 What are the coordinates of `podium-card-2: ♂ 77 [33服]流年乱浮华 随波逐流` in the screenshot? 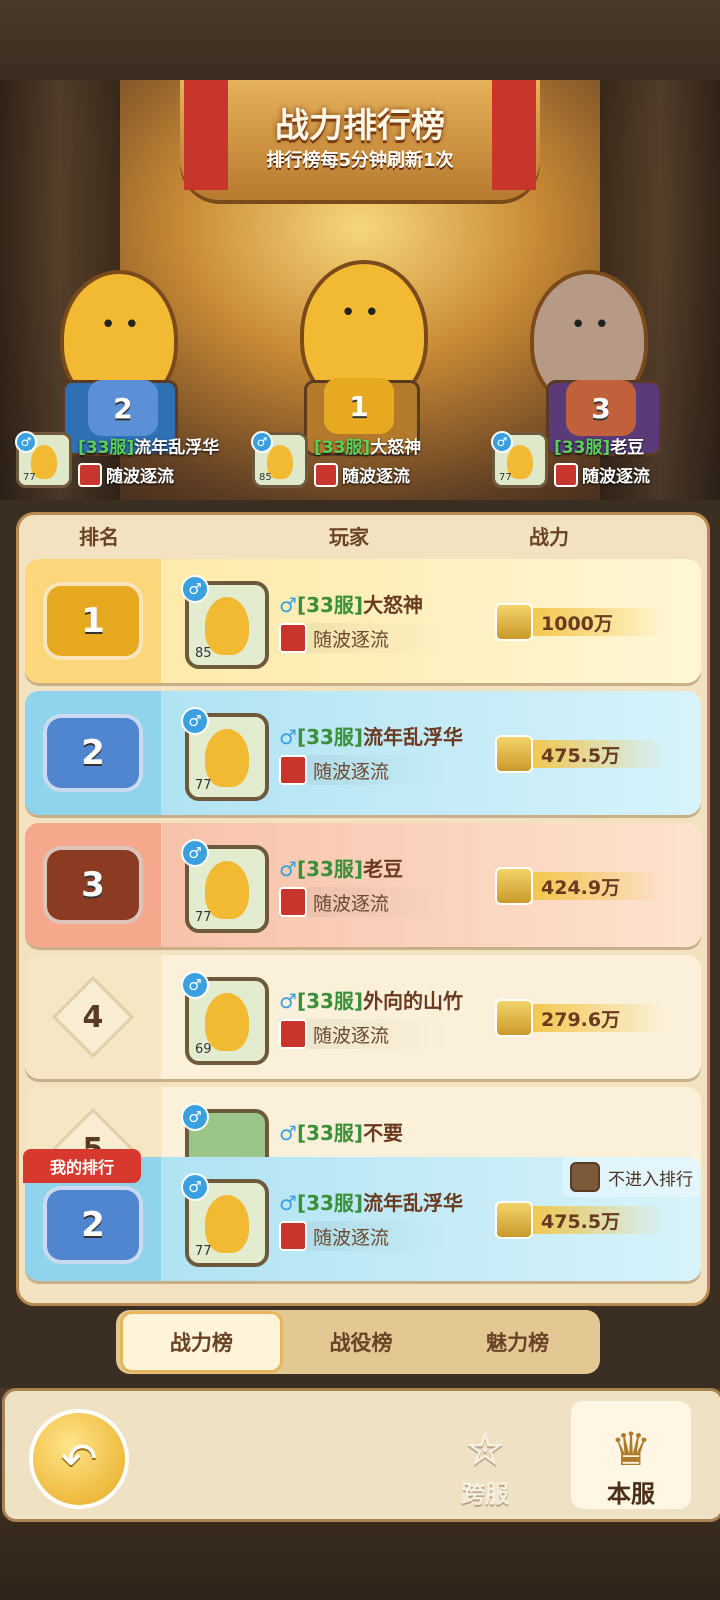 It's located at (117, 460).